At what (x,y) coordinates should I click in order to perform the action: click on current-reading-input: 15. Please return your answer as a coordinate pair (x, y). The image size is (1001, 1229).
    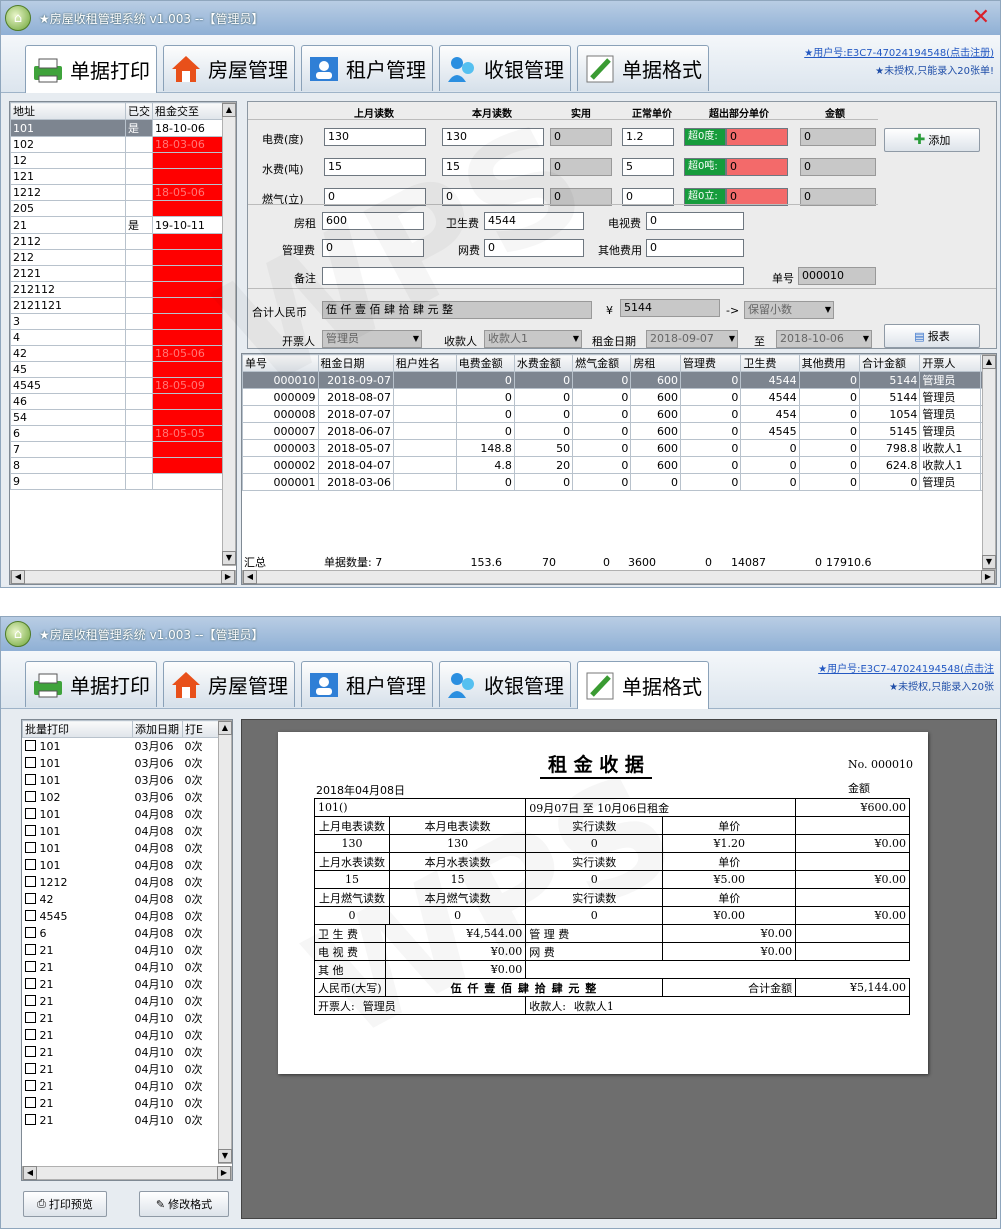
    Looking at the image, I should click on (493, 167).